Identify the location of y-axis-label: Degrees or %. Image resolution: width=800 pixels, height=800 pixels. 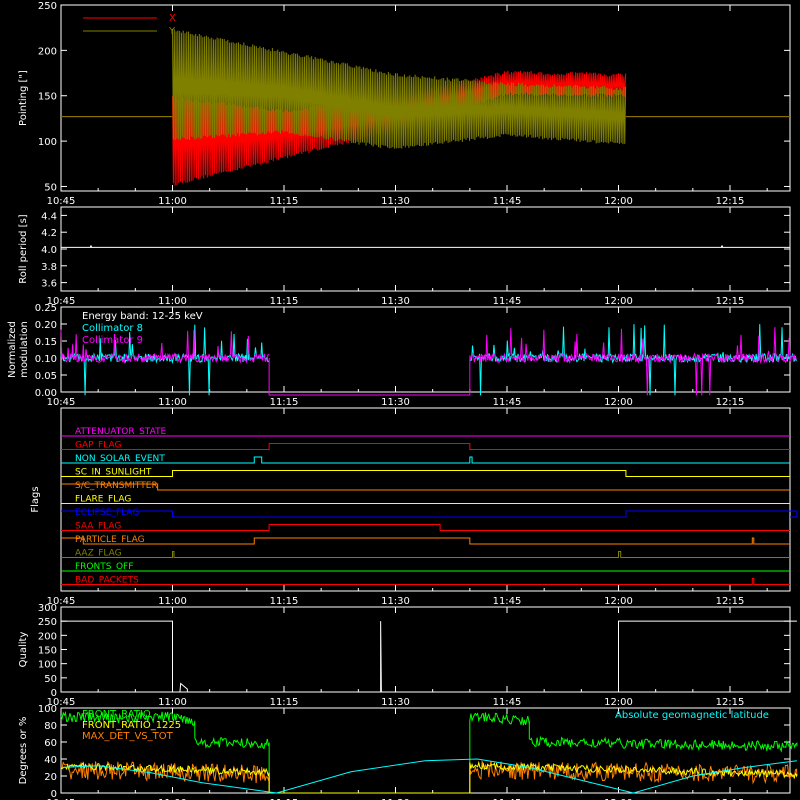
(23, 751).